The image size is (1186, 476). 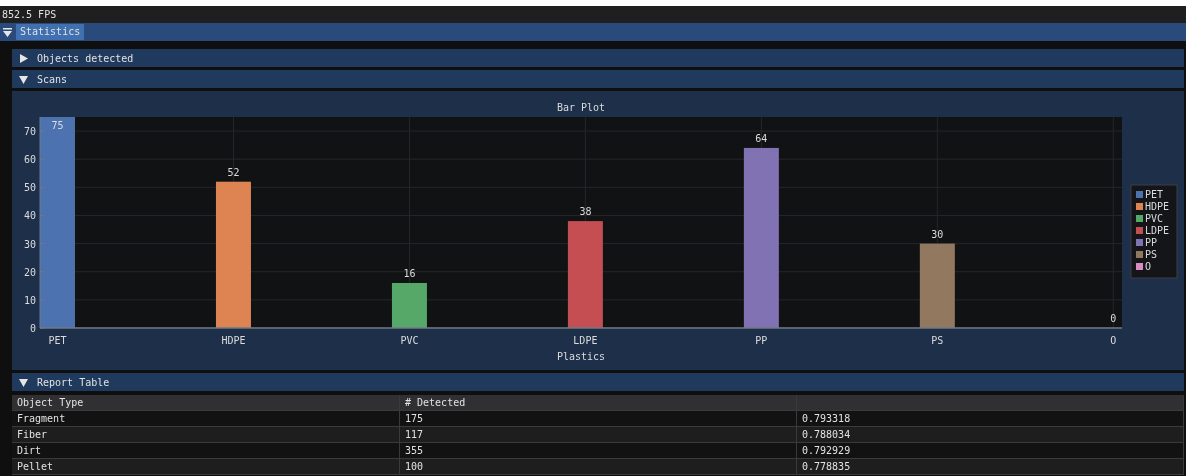 I want to click on y-tick-label: 20, so click(x=29, y=272).